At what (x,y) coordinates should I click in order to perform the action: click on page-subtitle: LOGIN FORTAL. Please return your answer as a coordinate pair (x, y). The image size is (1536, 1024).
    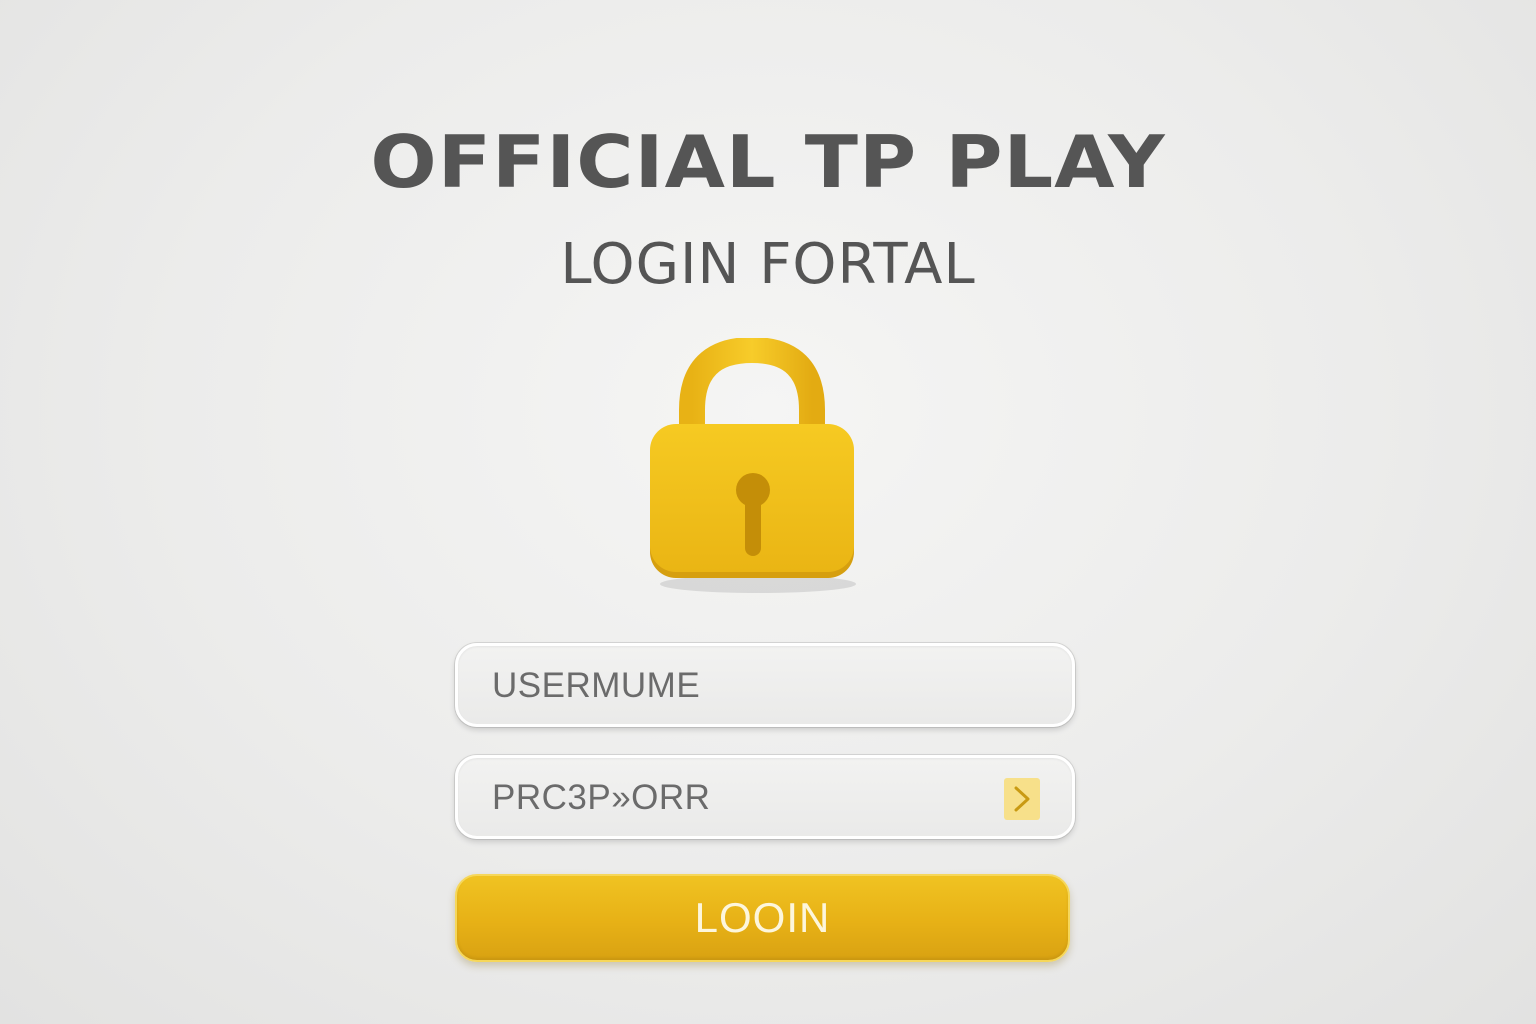
    Looking at the image, I should click on (768, 264).